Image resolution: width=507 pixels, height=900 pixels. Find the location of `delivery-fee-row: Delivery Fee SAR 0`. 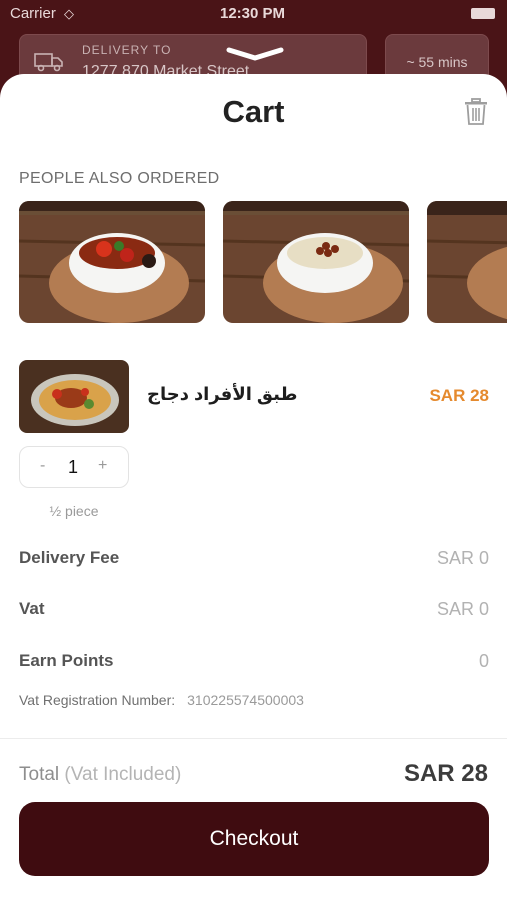

delivery-fee-row: Delivery Fee SAR 0 is located at coordinates (254, 560).